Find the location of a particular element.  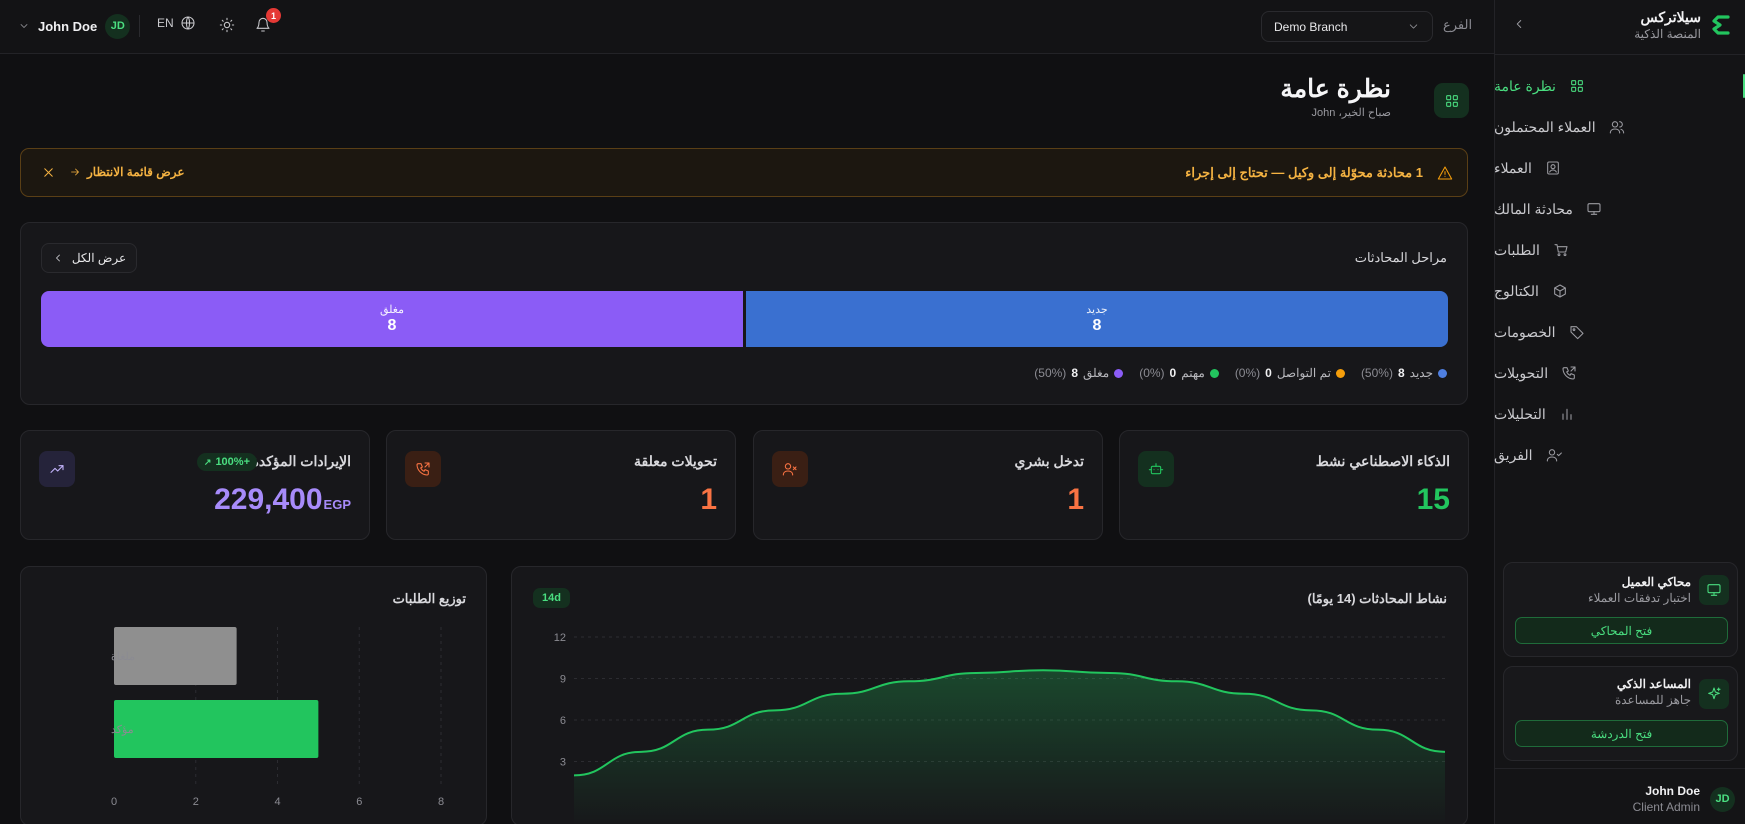

branch-select: Demo Branch is located at coordinates (1347, 26).